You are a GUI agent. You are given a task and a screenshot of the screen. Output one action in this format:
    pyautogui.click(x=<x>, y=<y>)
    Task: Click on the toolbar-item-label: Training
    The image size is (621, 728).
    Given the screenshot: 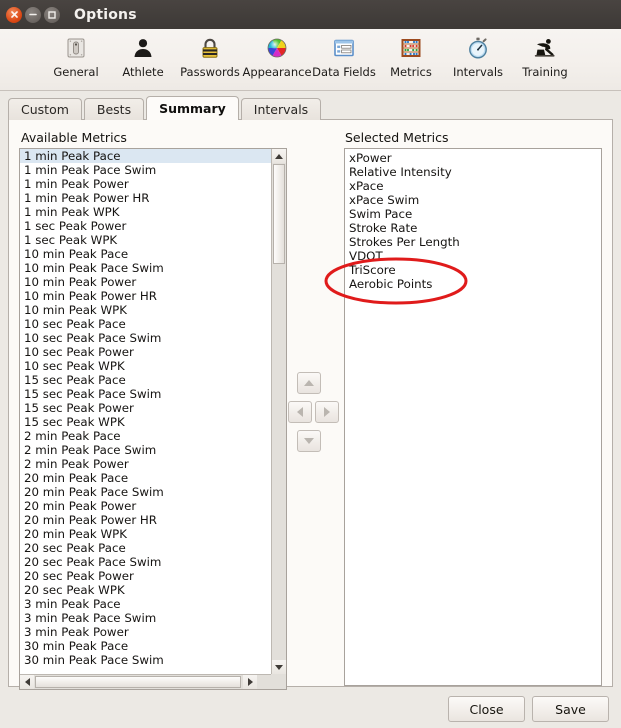 What is the action you would take?
    pyautogui.click(x=545, y=72)
    